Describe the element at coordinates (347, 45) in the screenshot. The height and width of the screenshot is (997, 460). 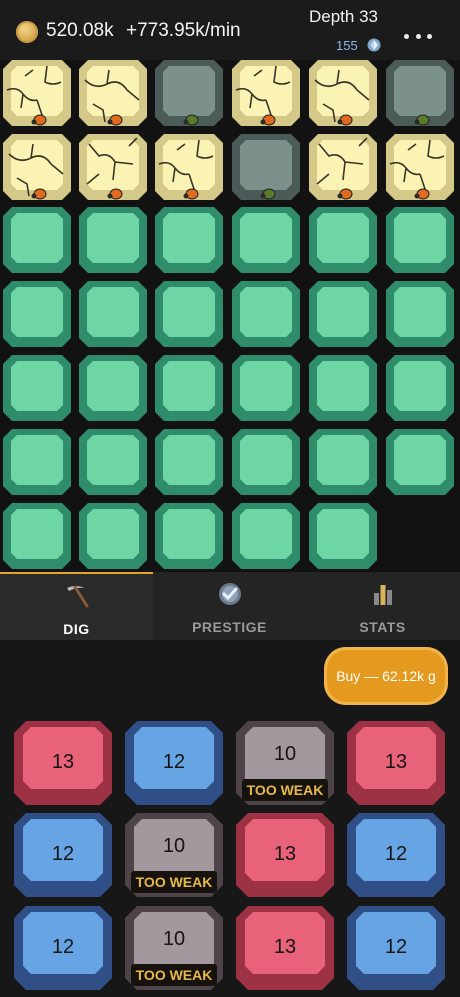
I see `gem-count: 155` at that location.